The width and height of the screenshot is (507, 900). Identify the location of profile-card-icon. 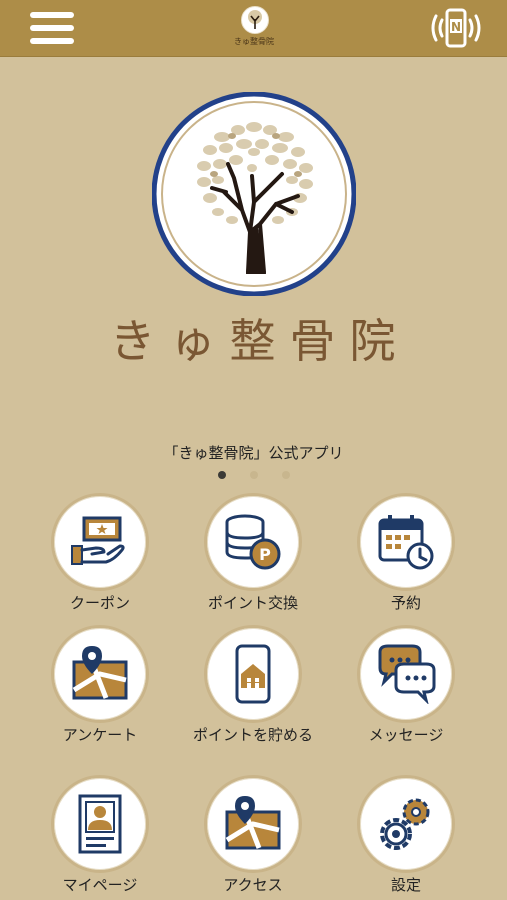
(100, 824).